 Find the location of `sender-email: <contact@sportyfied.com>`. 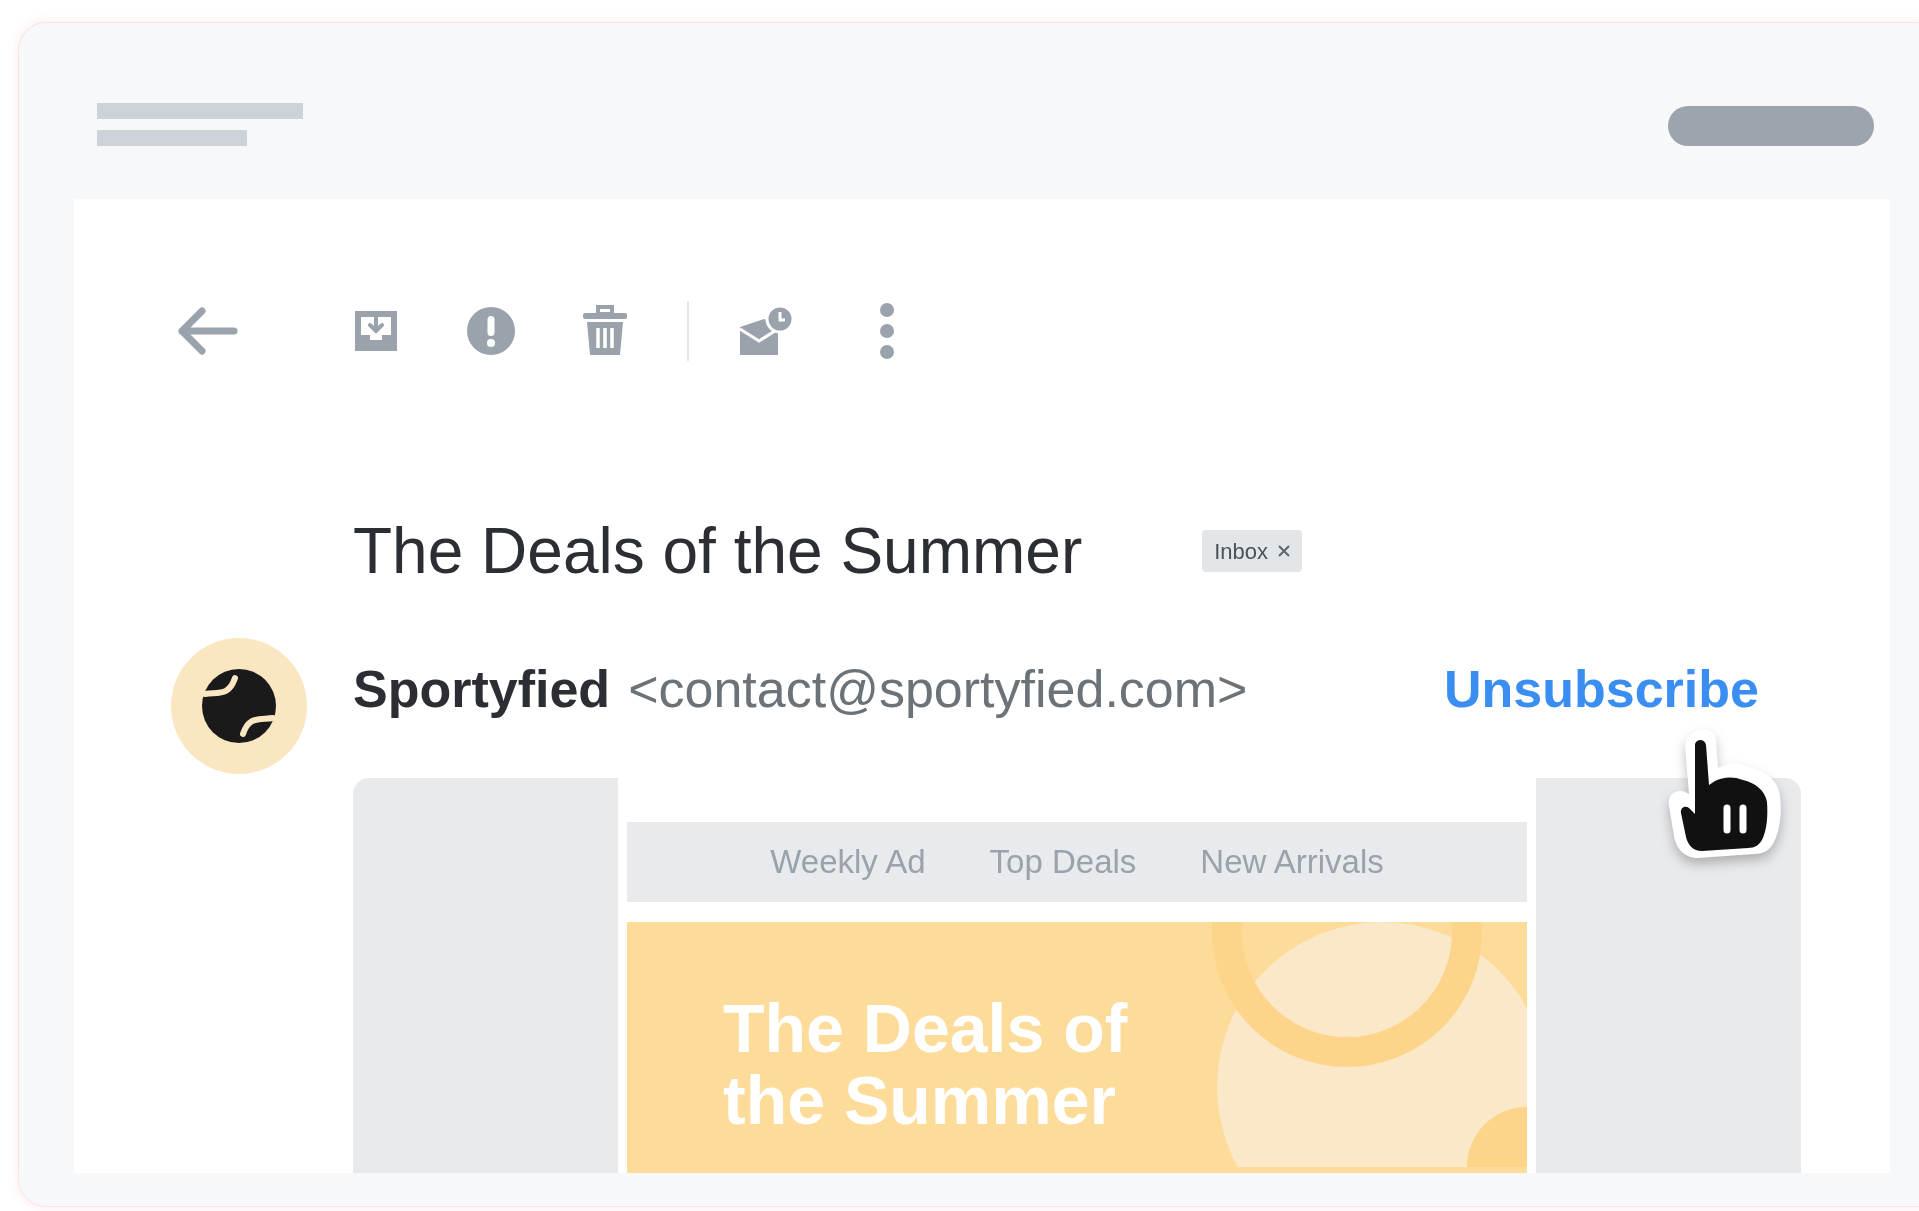

sender-email: <contact@sportyfied.com> is located at coordinates (938, 689).